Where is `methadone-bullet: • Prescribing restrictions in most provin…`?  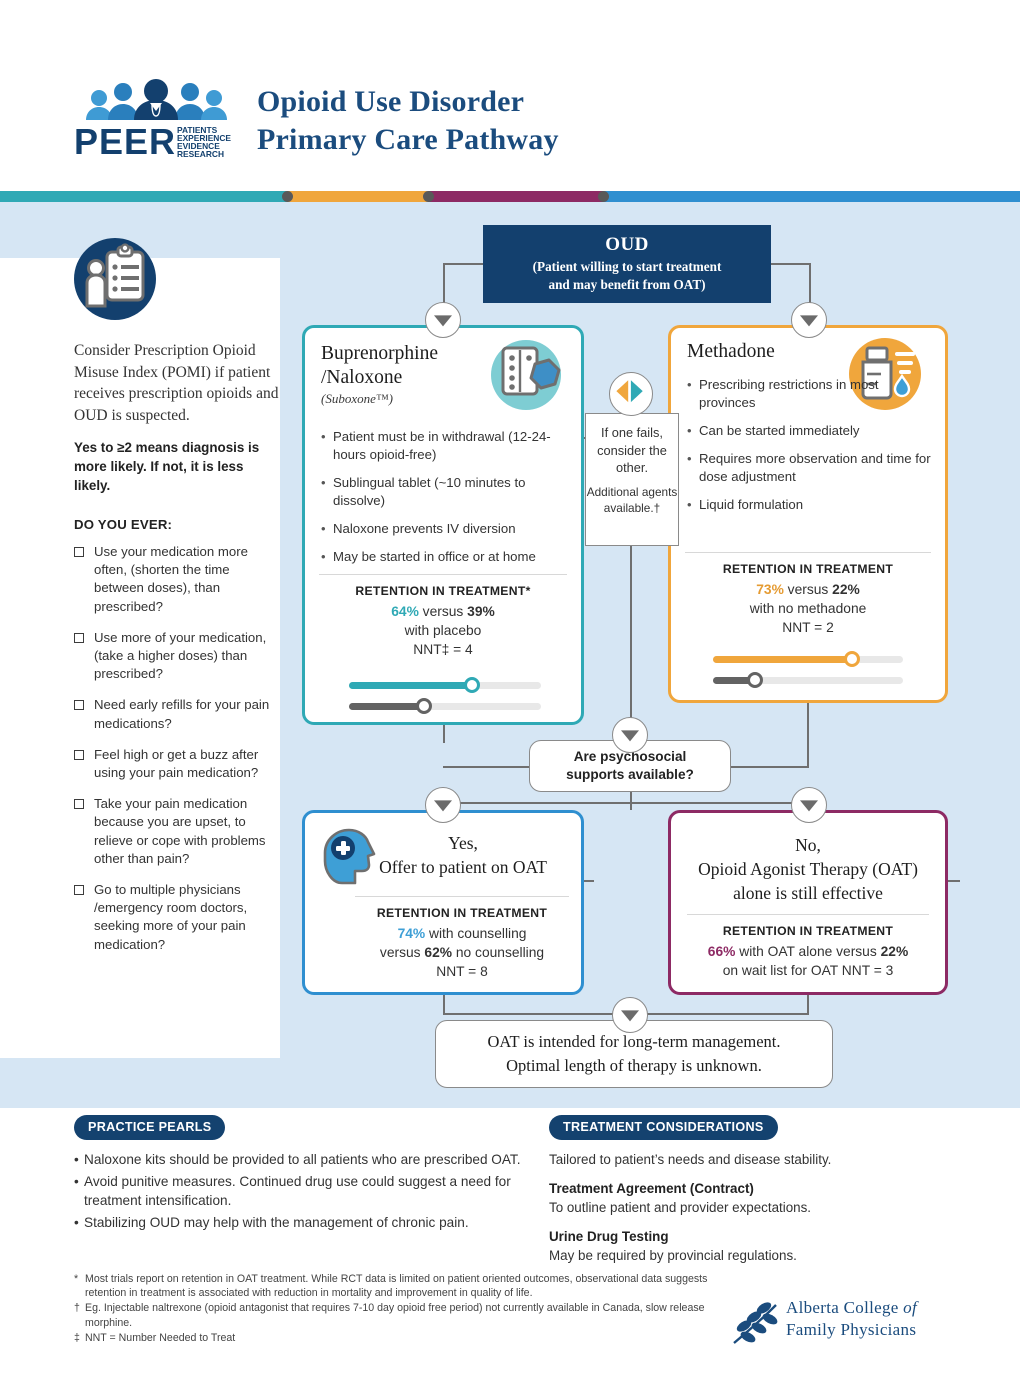 methadone-bullet: • Prescribing restrictions in most provin… is located at coordinates (810, 394).